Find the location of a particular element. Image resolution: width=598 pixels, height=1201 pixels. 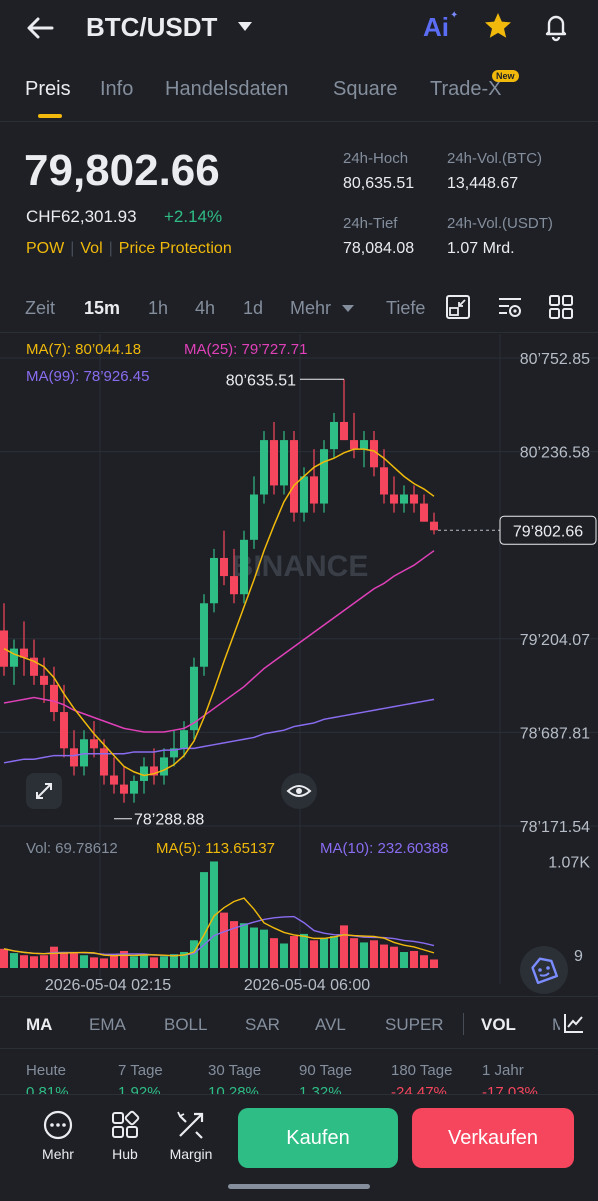

tab-handelsdaten: Handelsdaten is located at coordinates (226, 89).